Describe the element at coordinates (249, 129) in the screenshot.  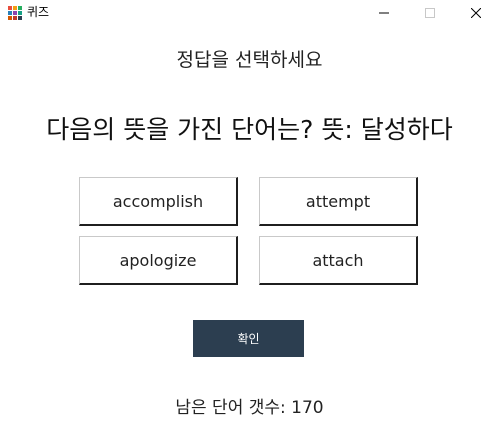
I see `question-text: 다음의 뜻을 가진 단어는? 뜻: 달성하다` at that location.